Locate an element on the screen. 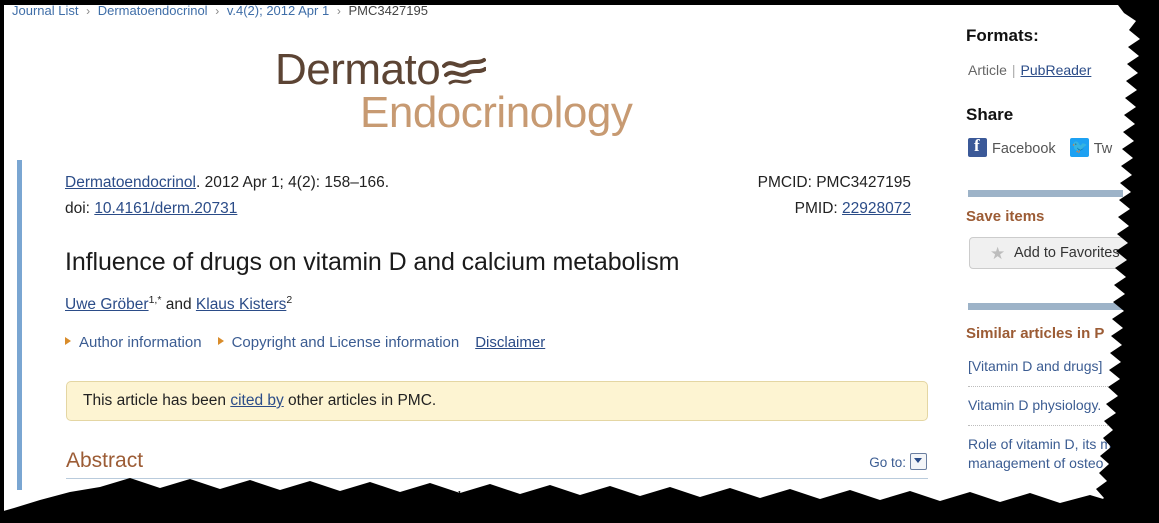 This screenshot has height=523, width=1159. journal-logo-endocrinology: Endocrinology is located at coordinates (496, 112).